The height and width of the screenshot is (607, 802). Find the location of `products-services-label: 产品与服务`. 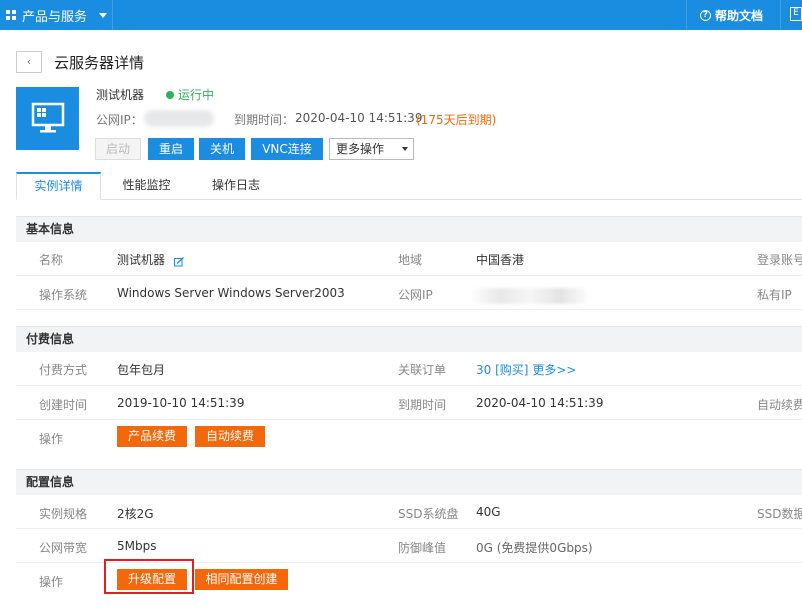

products-services-label: 产品与服务 is located at coordinates (55, 17).